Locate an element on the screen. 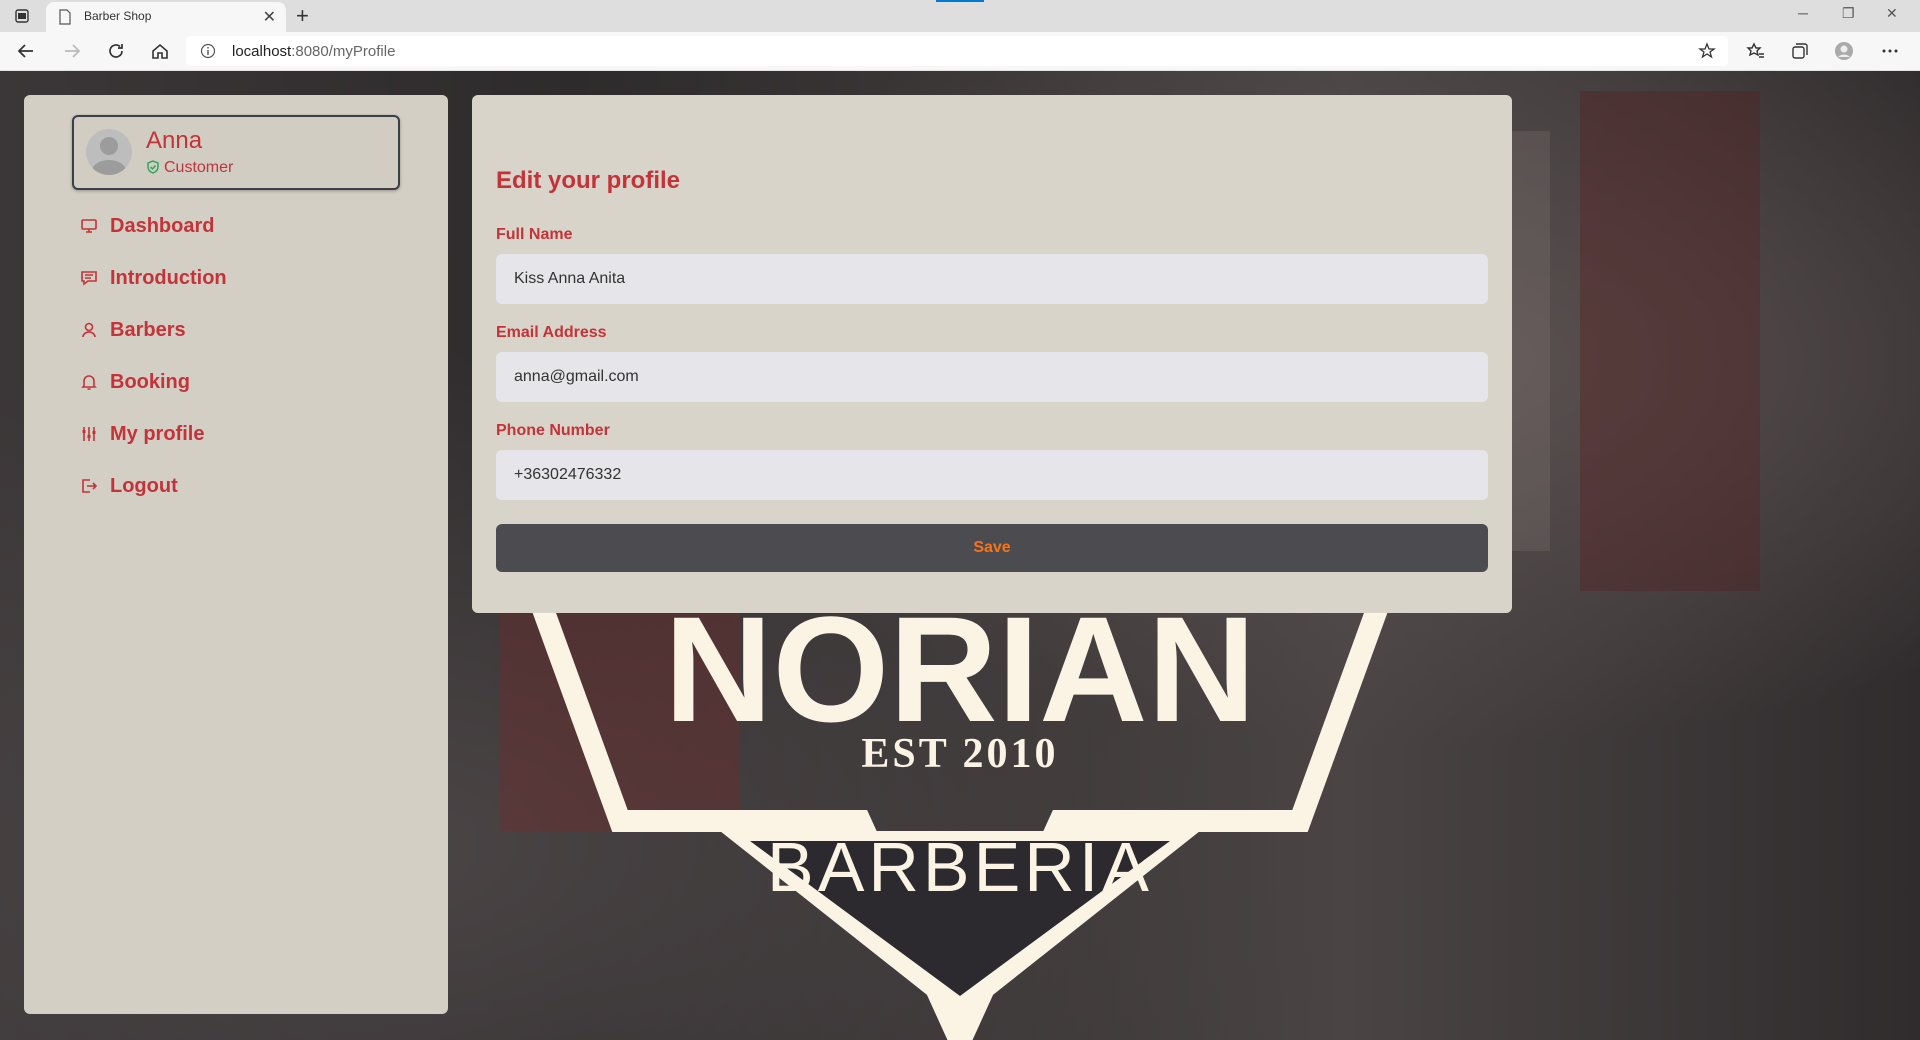 The image size is (1920, 1040). user-card: Anna Customer is located at coordinates (236, 152).